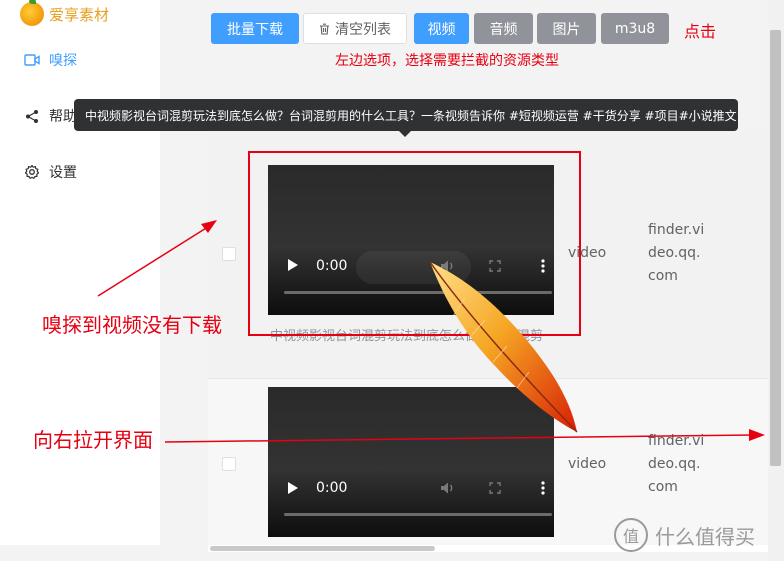 This screenshot has width=784, height=561. What do you see at coordinates (154, 260) in the screenshot?
I see `arrow-to-video` at bounding box center [154, 260].